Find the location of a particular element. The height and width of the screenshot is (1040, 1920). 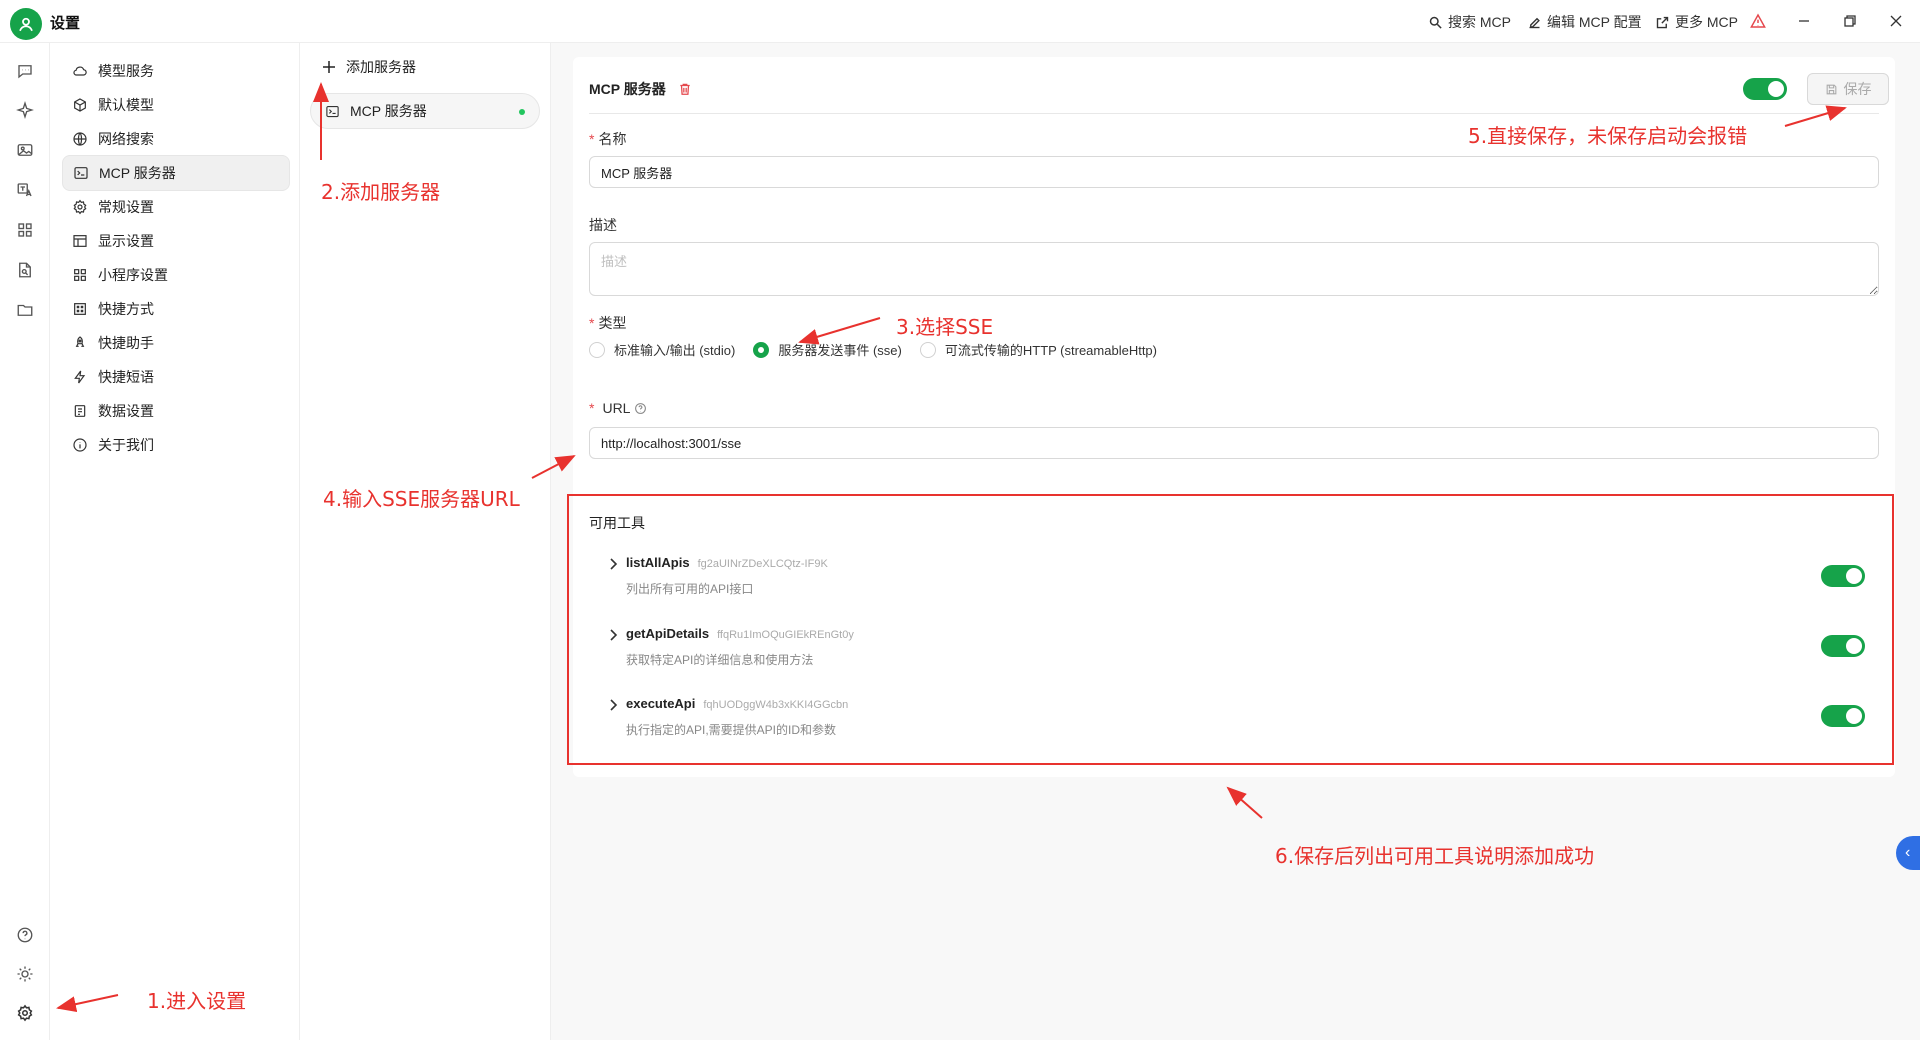

folder-icon is located at coordinates (25, 310).